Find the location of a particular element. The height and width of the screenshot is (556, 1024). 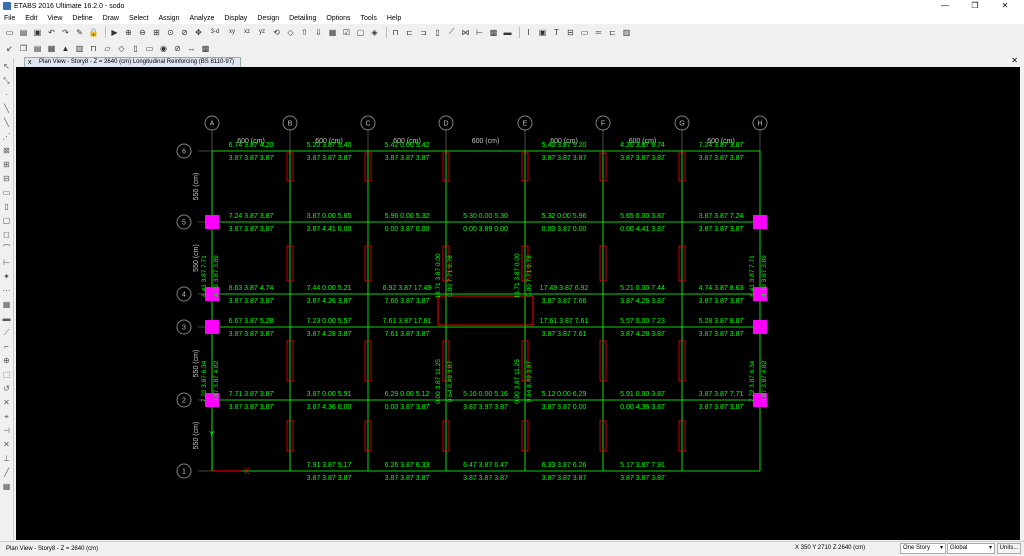

beam-icon: ⊐ is located at coordinates (423, 32).